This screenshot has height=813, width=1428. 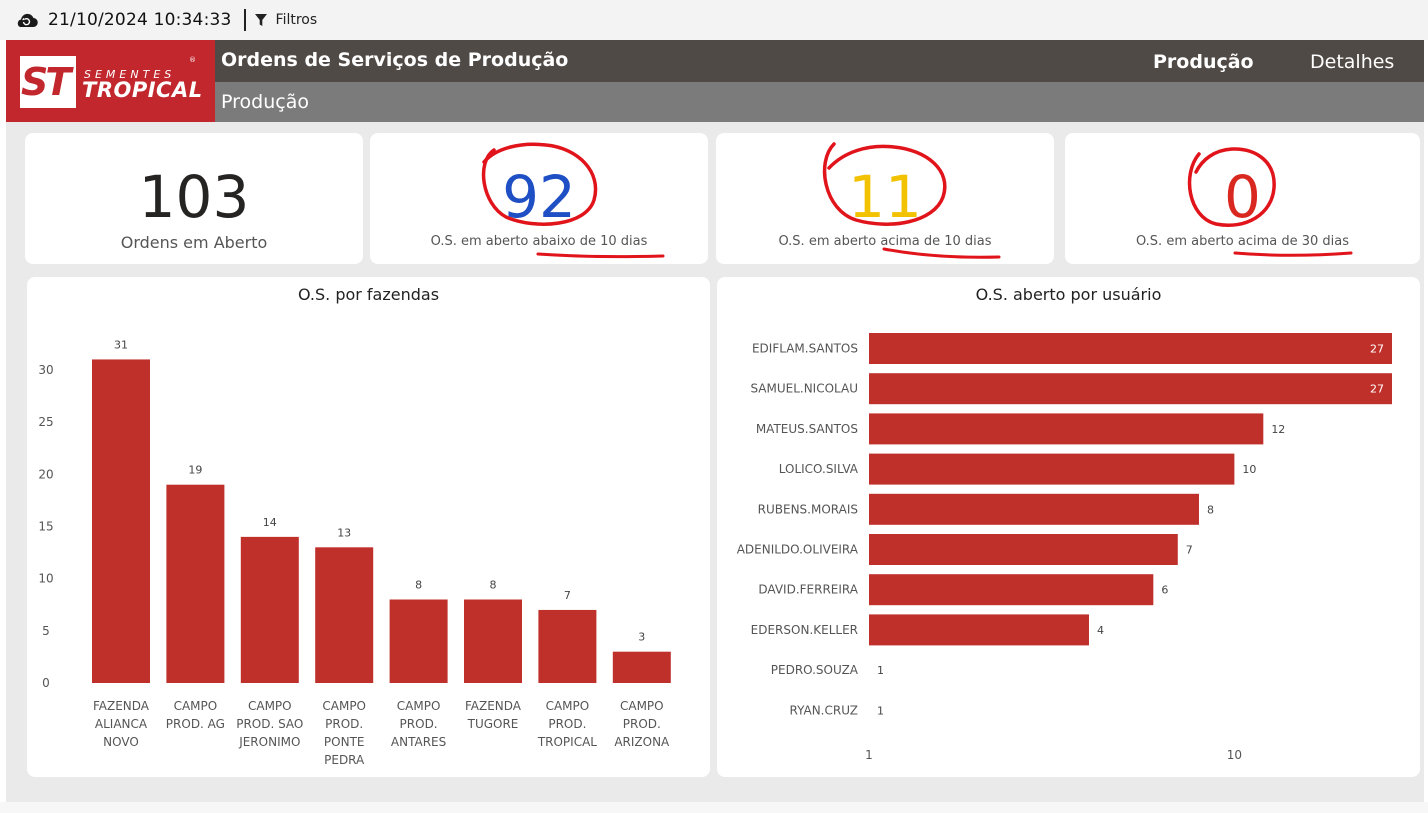 I want to click on kpi-label-below-10-days: O.S. em aberto abaixo de 10 dias, so click(x=539, y=241).